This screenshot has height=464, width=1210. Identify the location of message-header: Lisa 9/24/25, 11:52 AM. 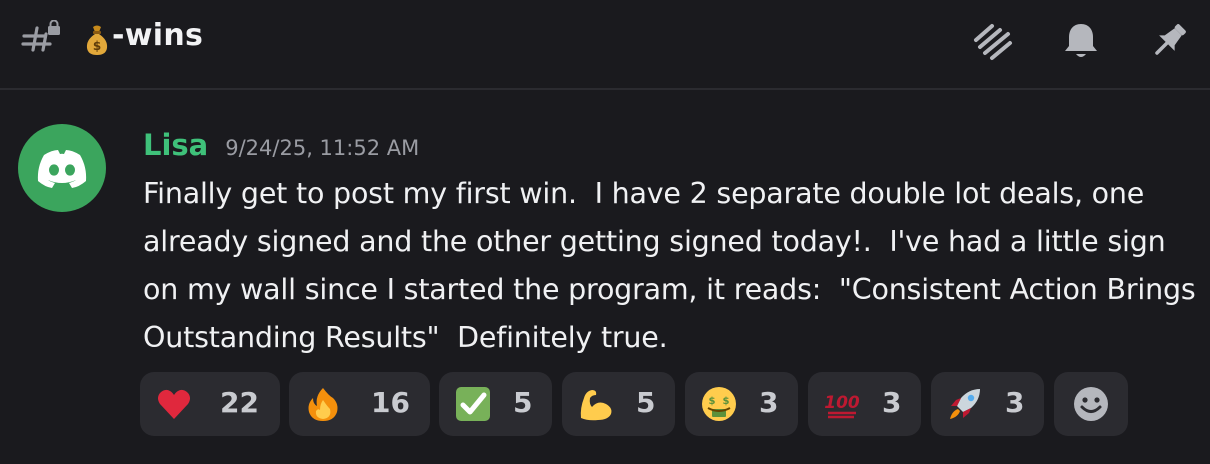
(281, 145).